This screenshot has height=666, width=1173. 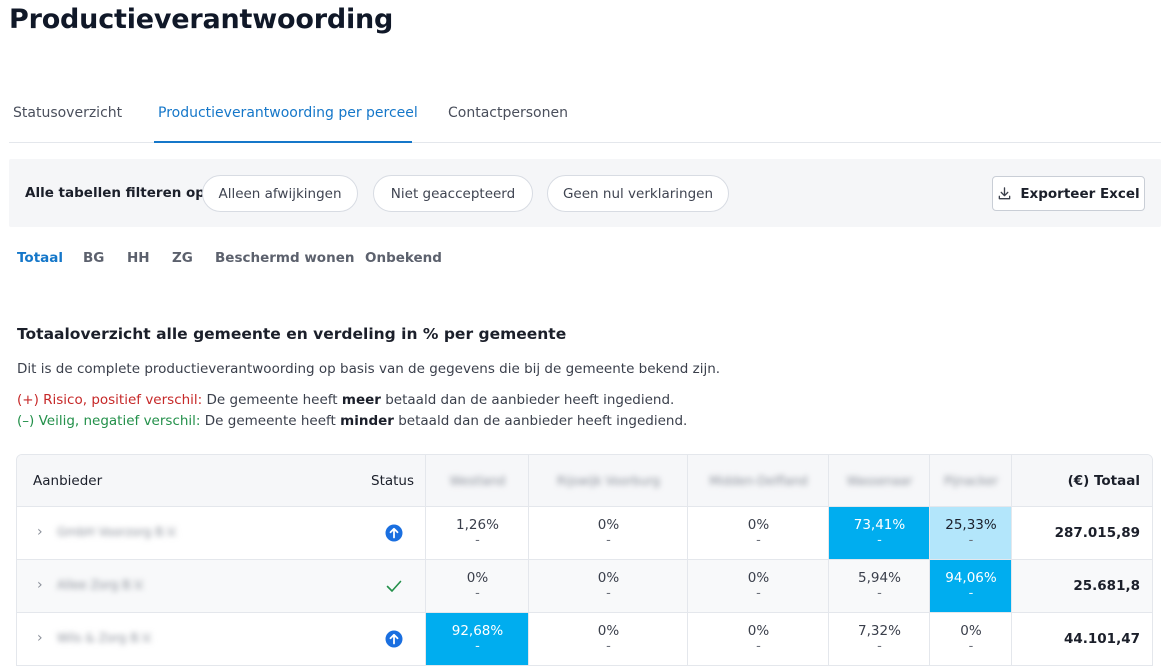 I want to click on legend-risk-text-pre: De gemeente heeft, so click(x=272, y=400).